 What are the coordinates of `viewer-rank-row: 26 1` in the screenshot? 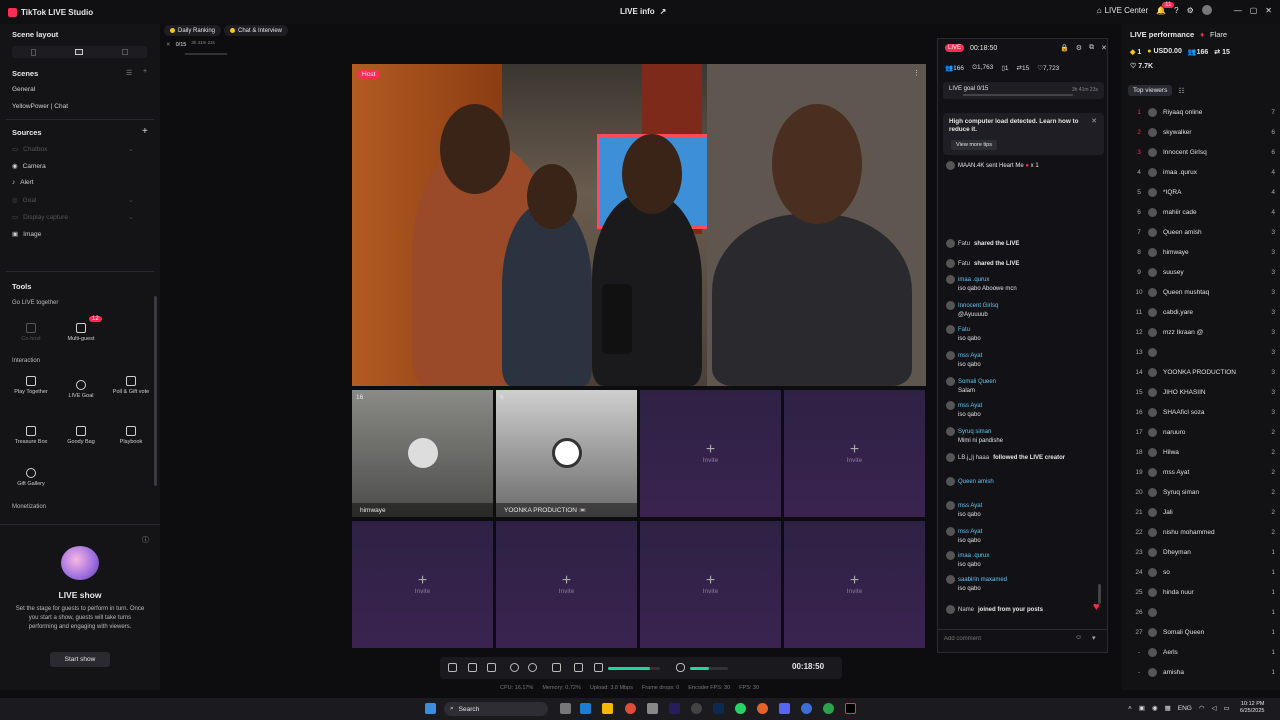 It's located at (1202, 612).